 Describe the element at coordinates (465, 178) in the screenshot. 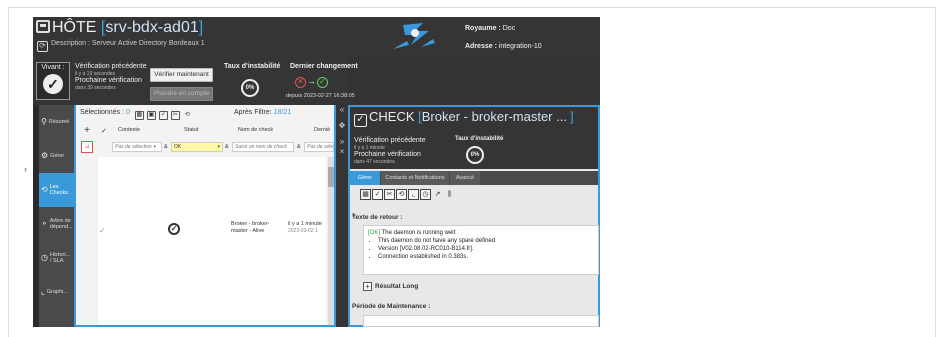

I see `tab-advanced: Avancé` at that location.